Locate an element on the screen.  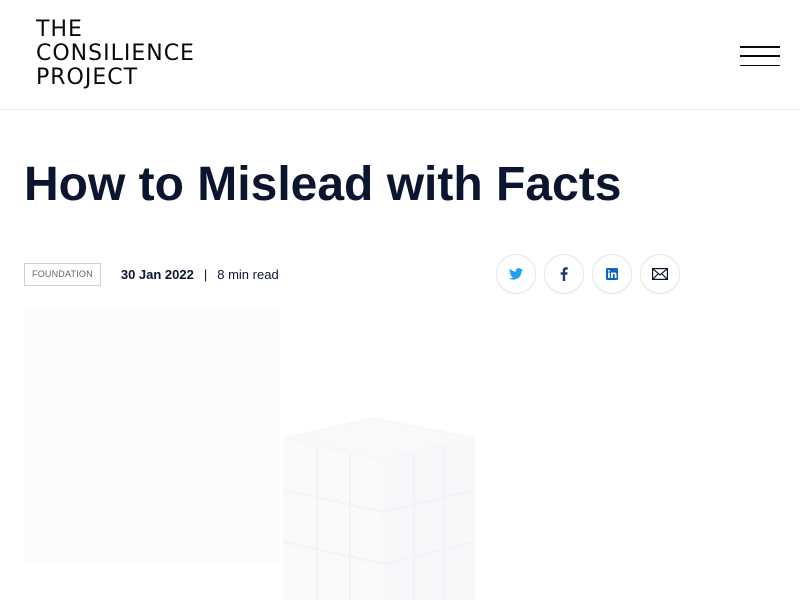
category-tag: FOUNDATION is located at coordinates (62, 274).